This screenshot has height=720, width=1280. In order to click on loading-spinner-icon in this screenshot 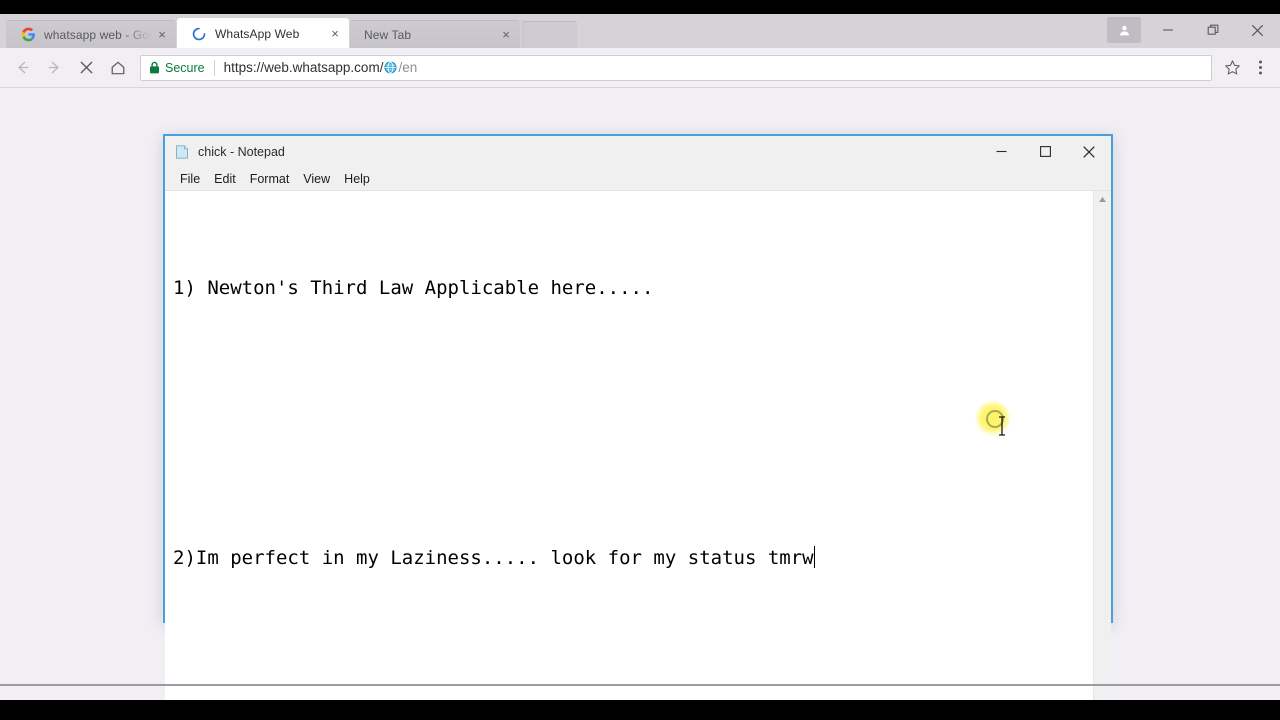, I will do `click(199, 34)`.